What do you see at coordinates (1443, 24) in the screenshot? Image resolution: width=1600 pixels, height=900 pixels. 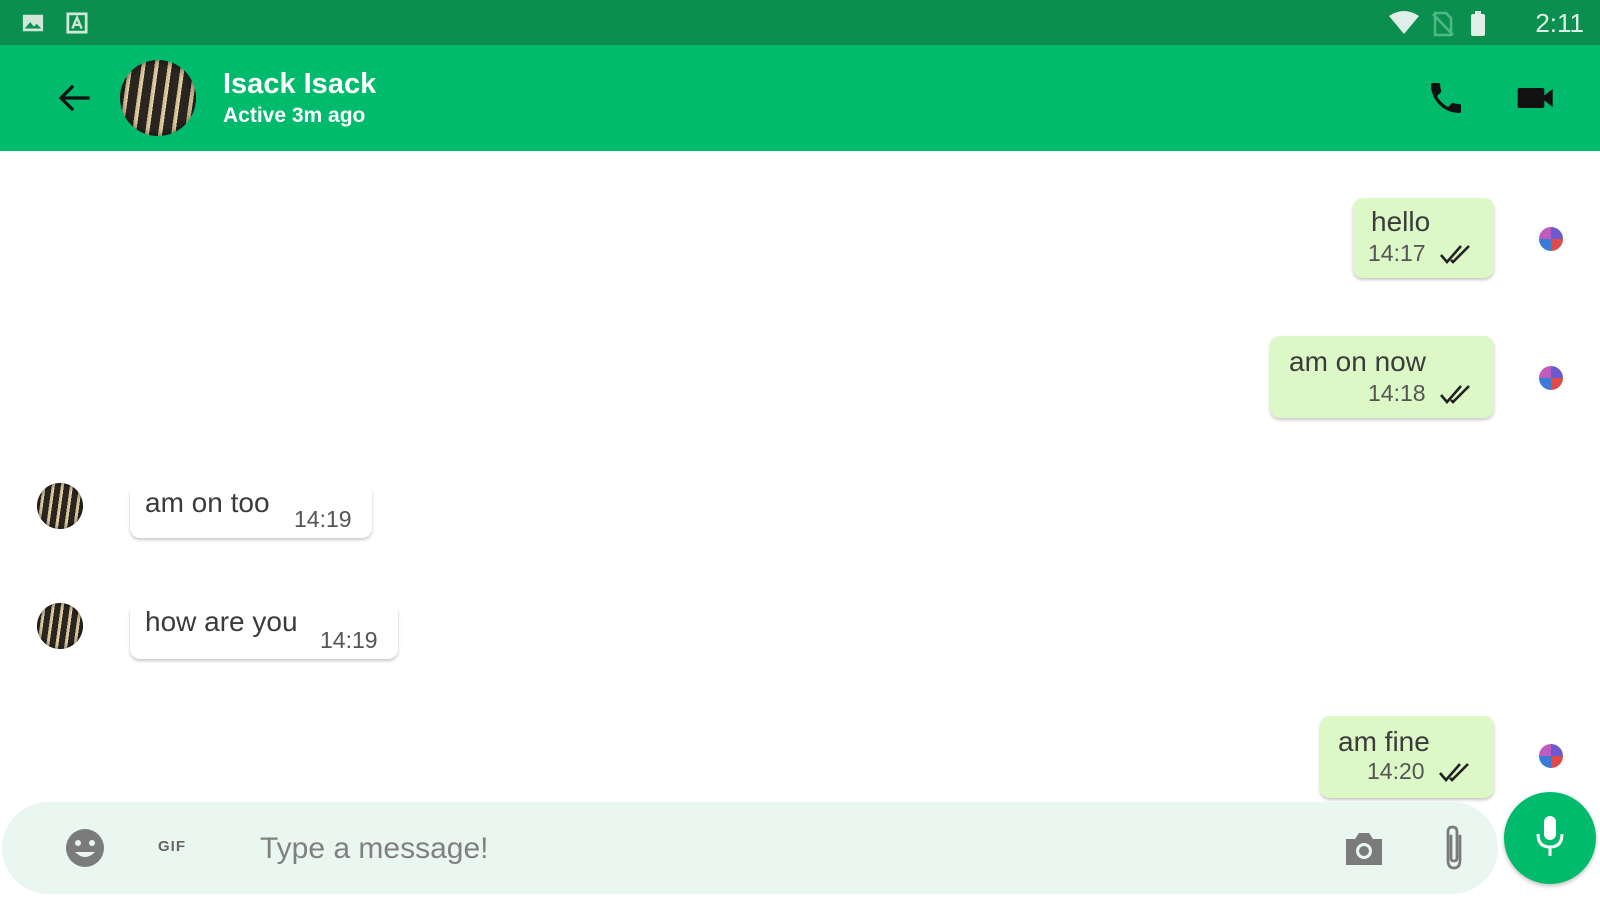 I see `no-sim-icon` at bounding box center [1443, 24].